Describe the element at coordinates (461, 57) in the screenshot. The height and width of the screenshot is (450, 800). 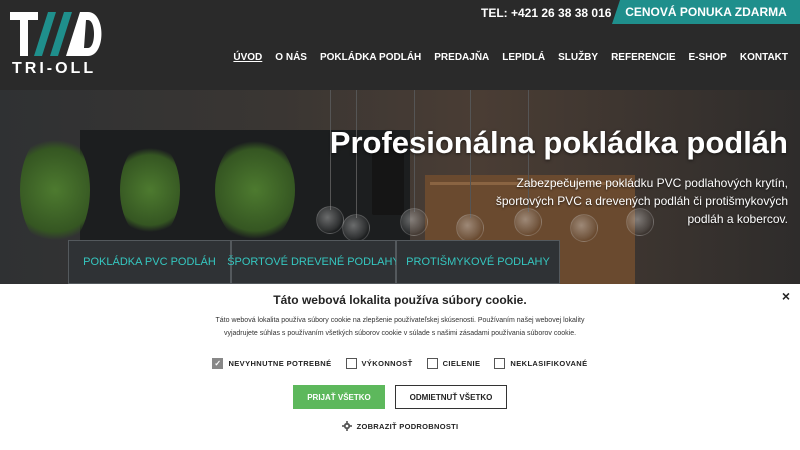
I see `nav-item-predajna: PREDAJŇA` at that location.